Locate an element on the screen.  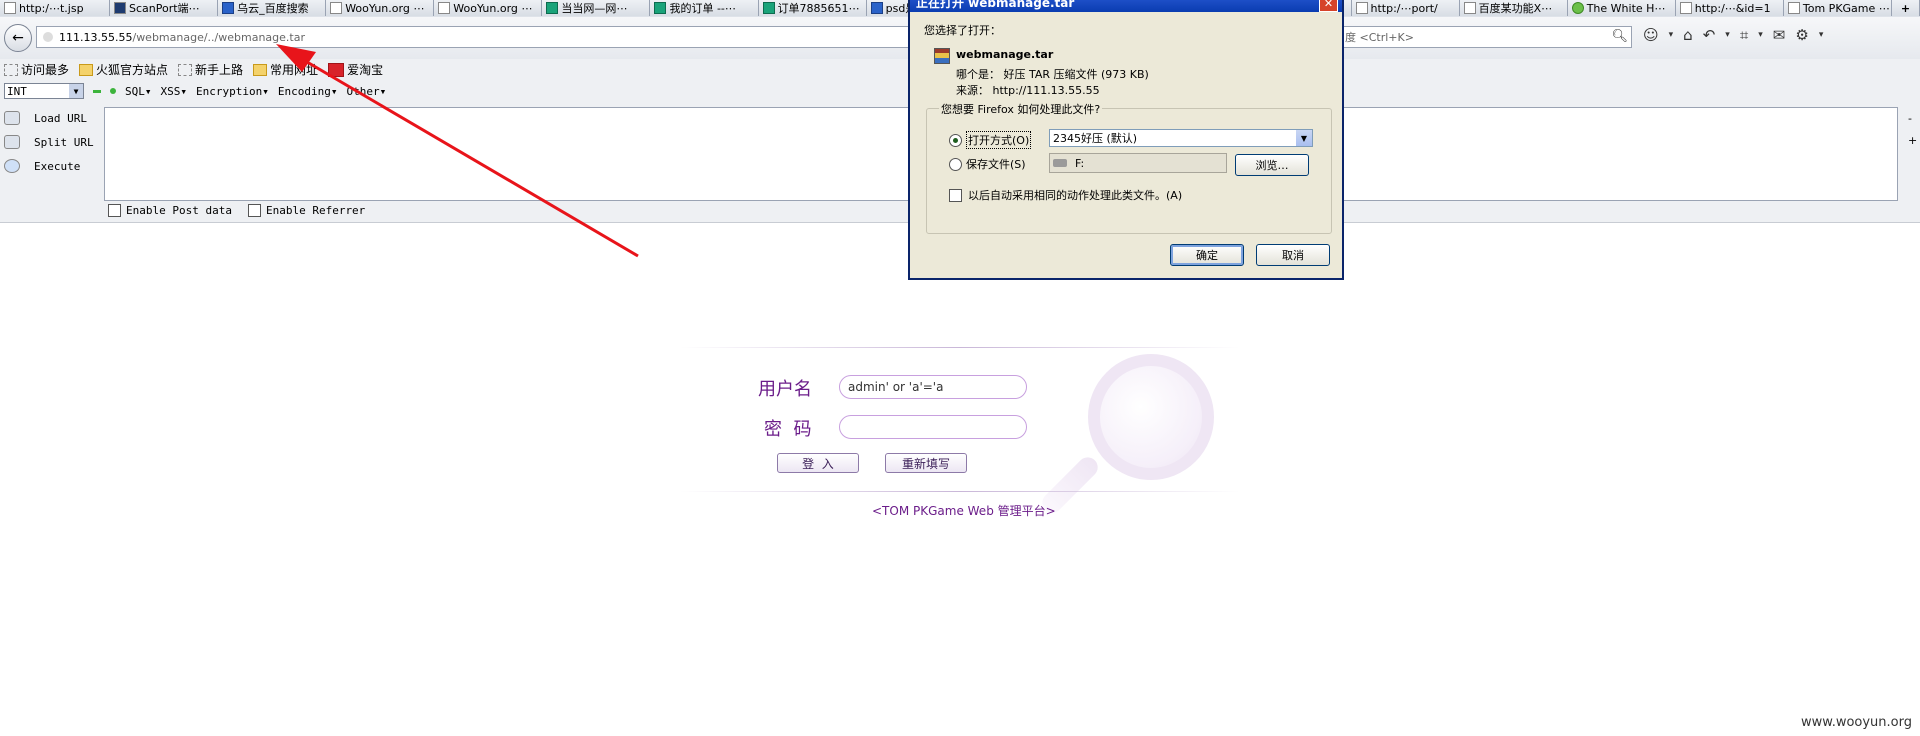
bookmark-1: 火狐官方站点 is located at coordinates (123, 69).